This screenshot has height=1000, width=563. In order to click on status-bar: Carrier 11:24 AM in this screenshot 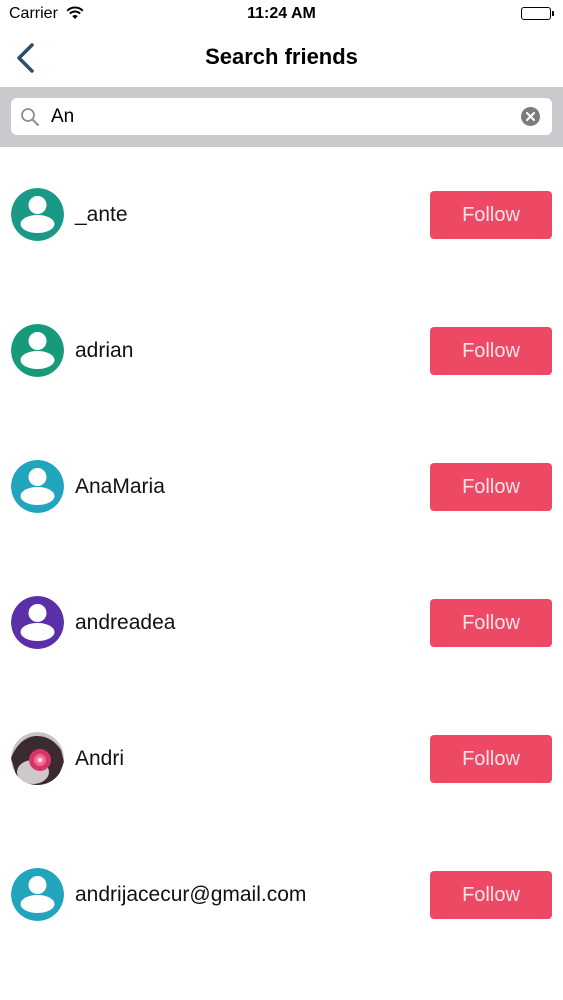, I will do `click(281, 15)`.